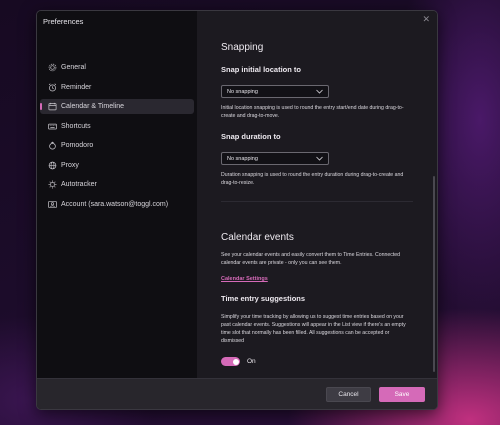  What do you see at coordinates (52, 185) in the screenshot?
I see `autotracker-icon` at bounding box center [52, 185].